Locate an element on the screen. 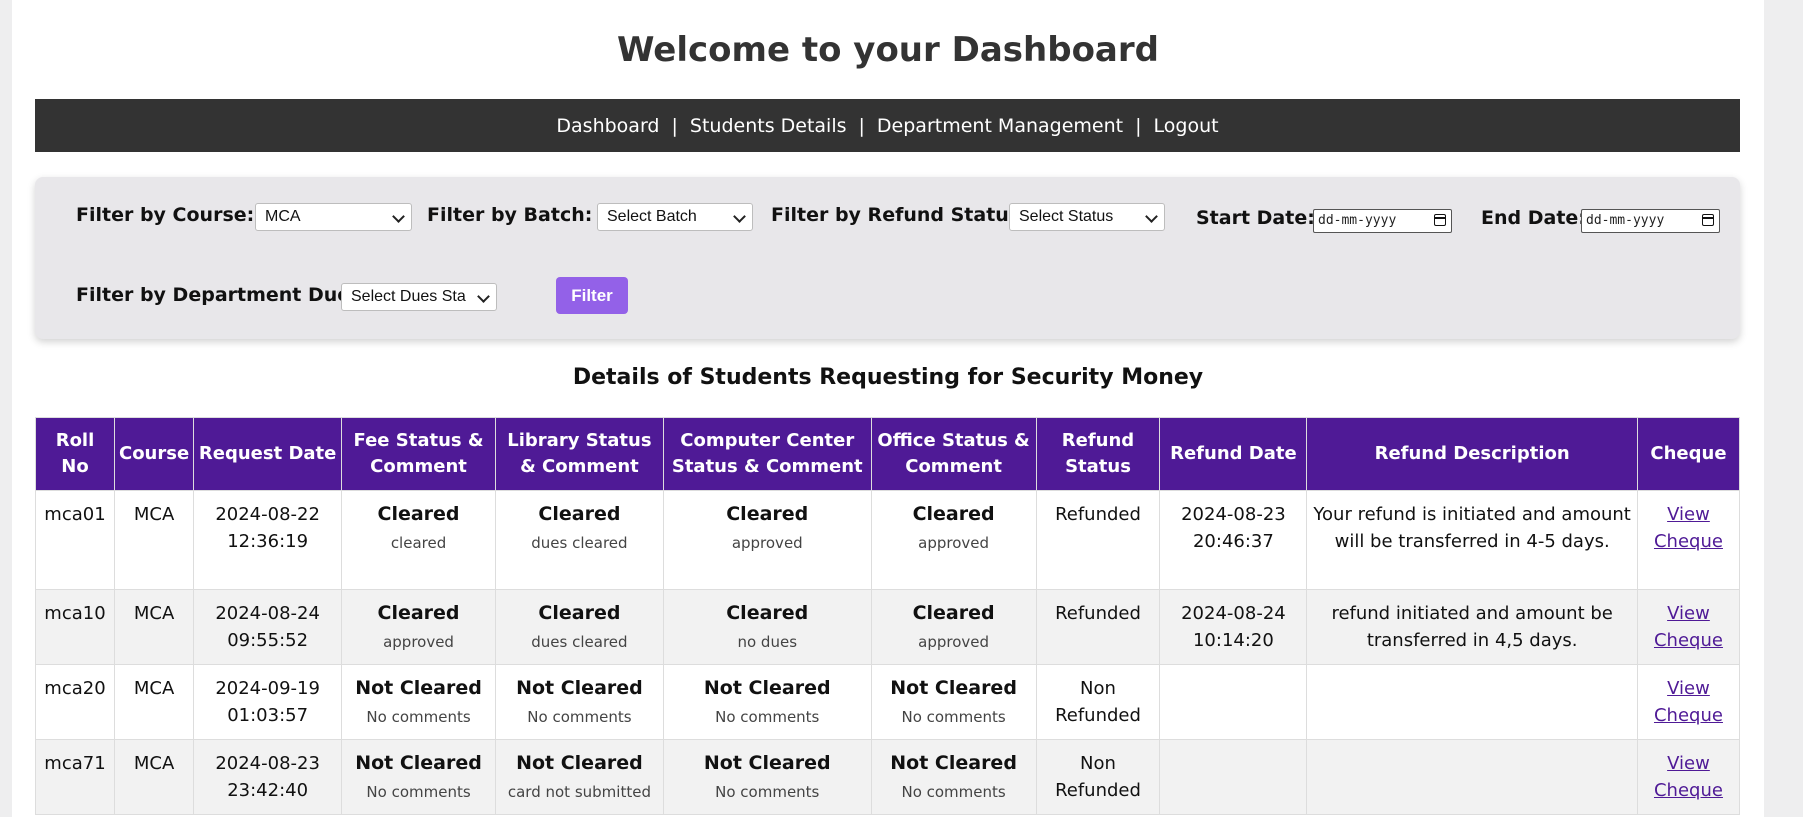 The width and height of the screenshot is (1803, 817). fee-status-cell: Cleared cleared is located at coordinates (418, 540).